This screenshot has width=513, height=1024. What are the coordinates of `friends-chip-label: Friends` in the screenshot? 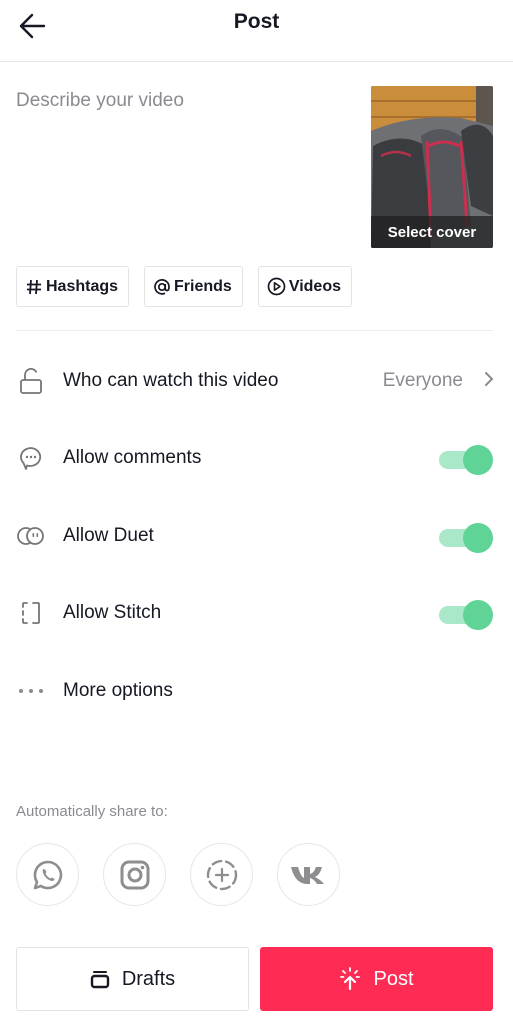 It's located at (203, 286).